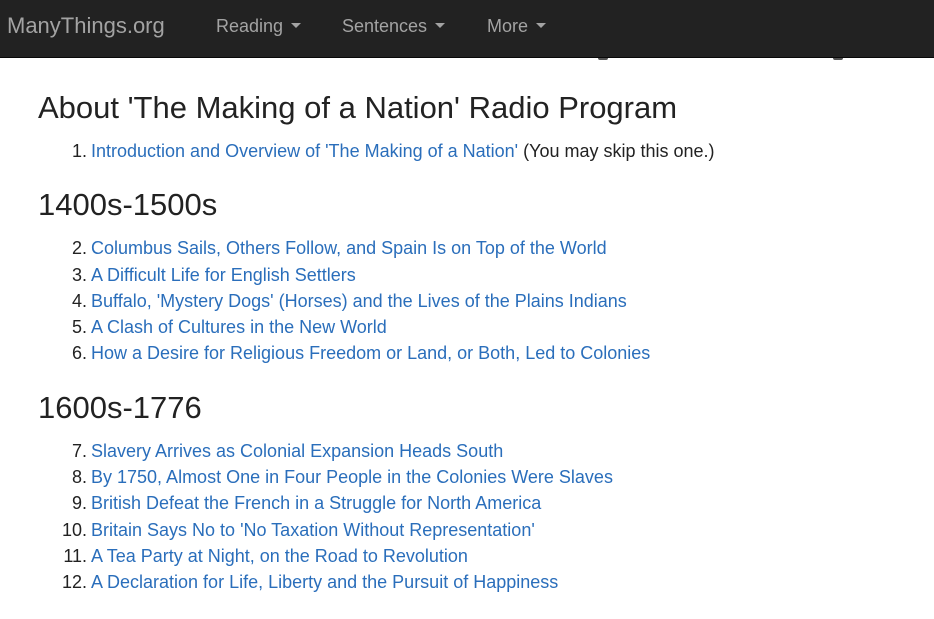 The image size is (934, 619). What do you see at coordinates (79, 477) in the screenshot?
I see `item-number: 8.` at bounding box center [79, 477].